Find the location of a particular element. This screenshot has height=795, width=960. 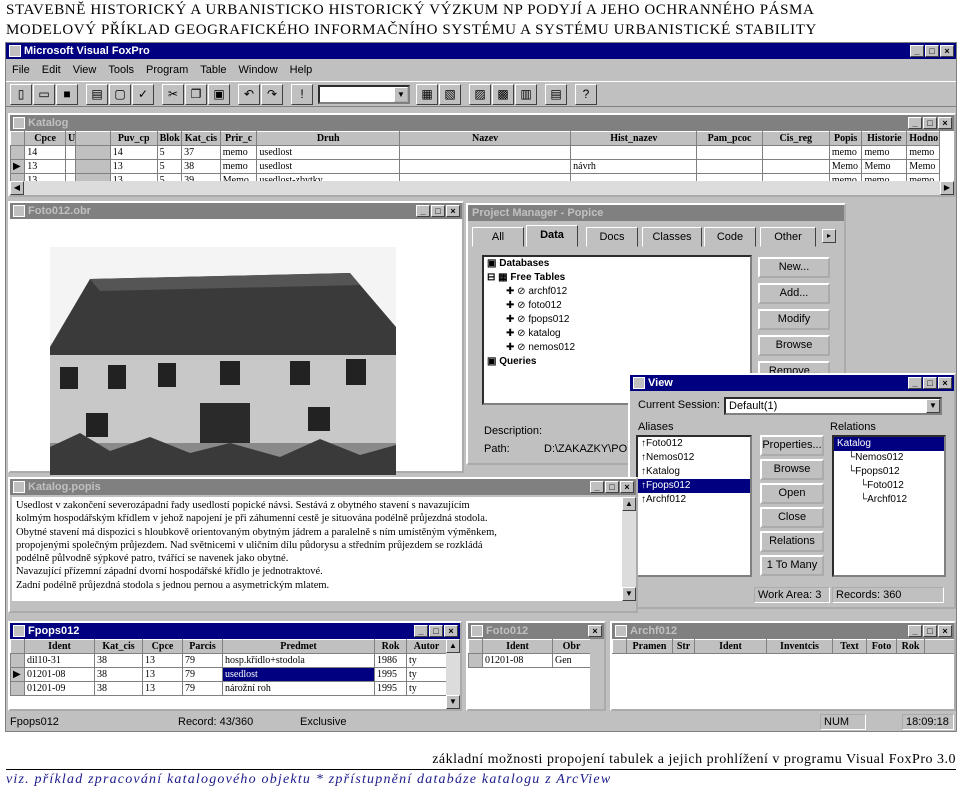

tree-table-item: ✚ ⊘ katalog is located at coordinates (617, 334).